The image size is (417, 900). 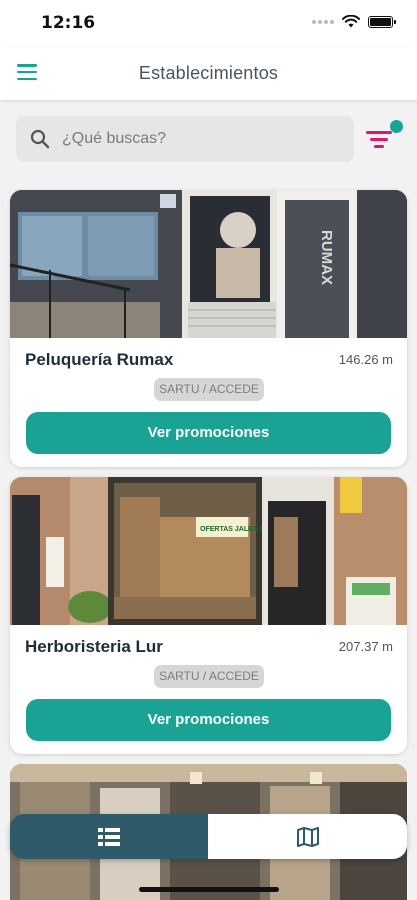 What do you see at coordinates (209, 889) in the screenshot?
I see `home-indicator` at bounding box center [209, 889].